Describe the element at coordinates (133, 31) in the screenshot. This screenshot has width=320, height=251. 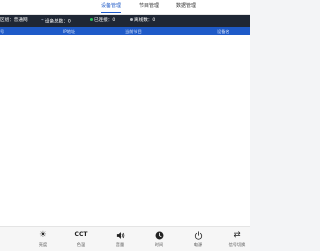
I see `column-header-program: 当前节目` at that location.